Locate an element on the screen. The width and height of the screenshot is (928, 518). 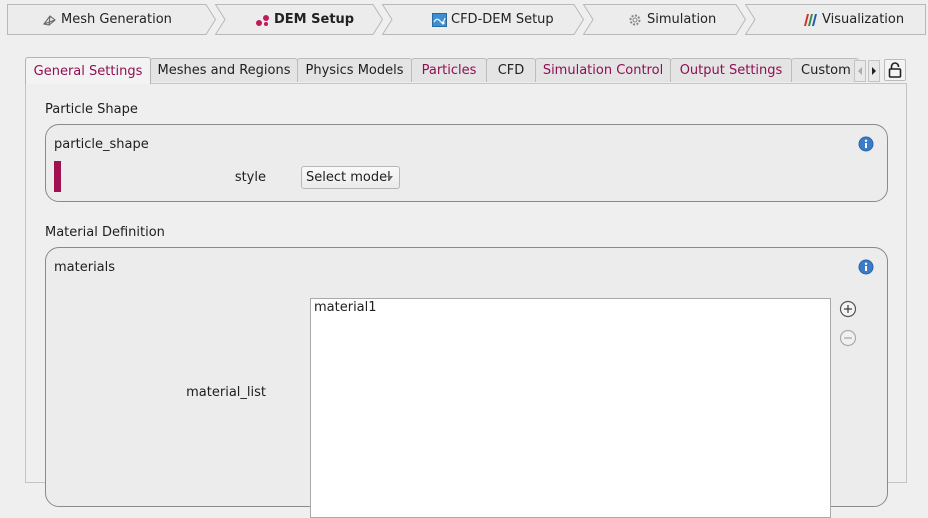
tab-scroll-right-button is located at coordinates (874, 71).